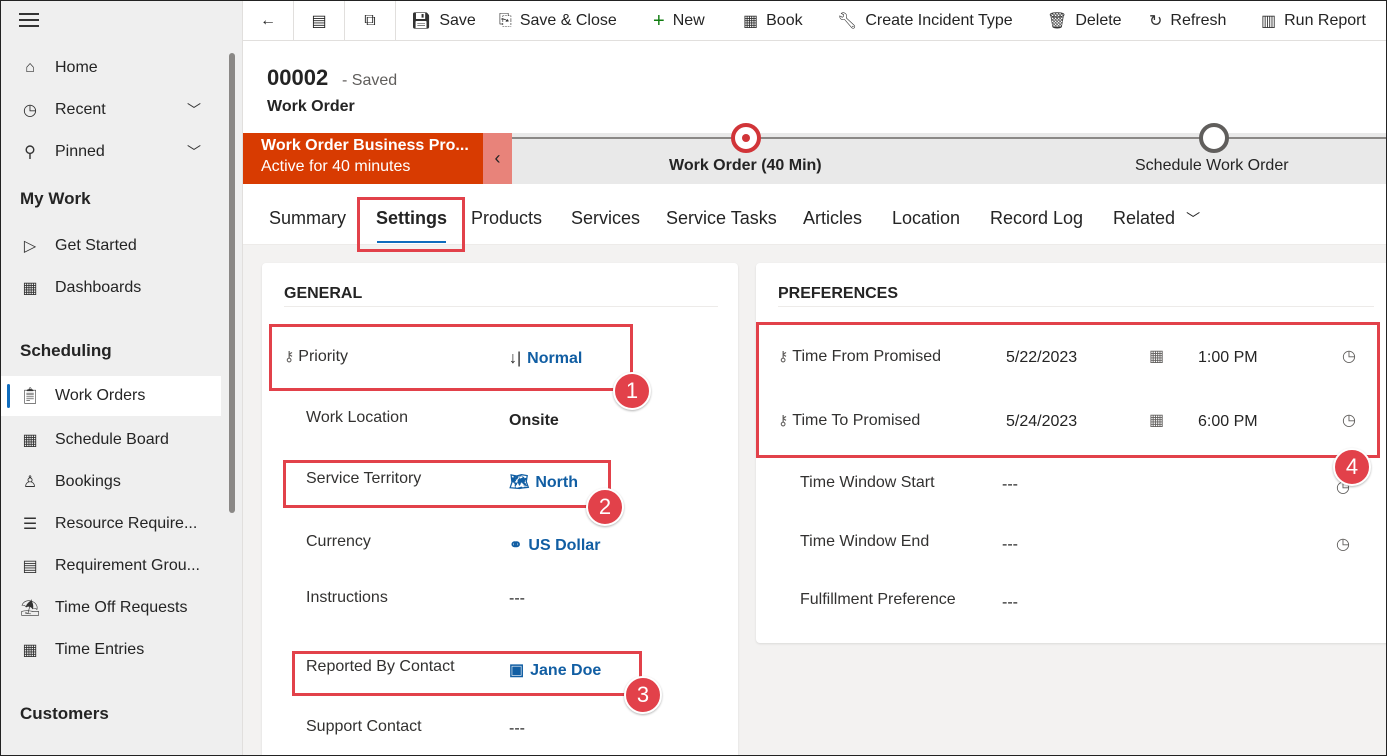 This screenshot has height=756, width=1387. What do you see at coordinates (370, 21) in the screenshot?
I see `open-new-window-button: ⧉` at bounding box center [370, 21].